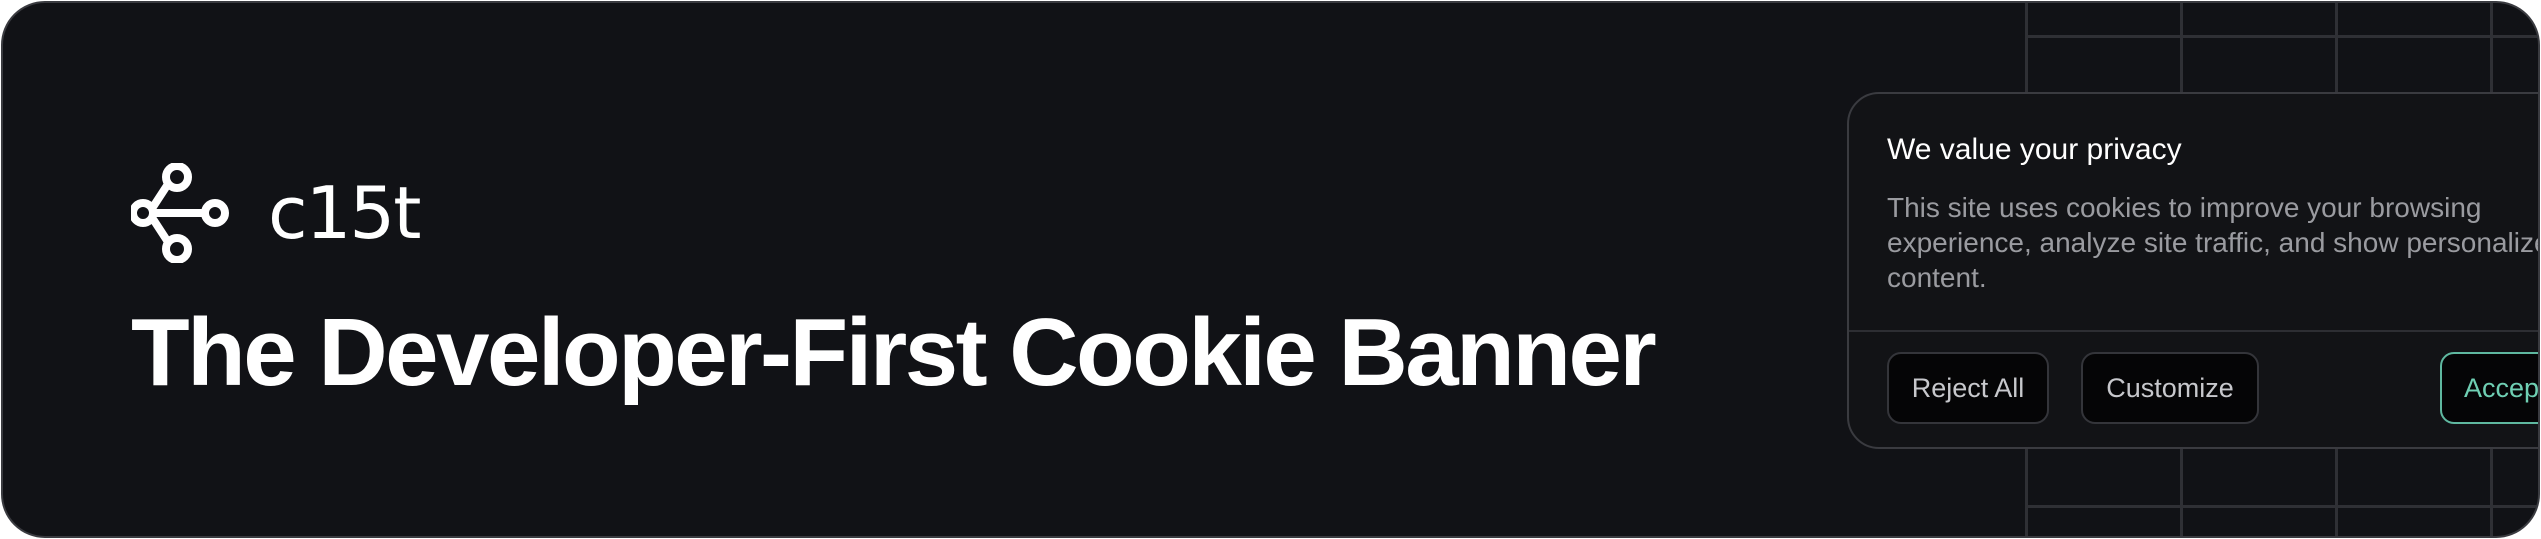  Describe the element at coordinates (344, 213) in the screenshot. I see `brand-wordmark: c15t` at that location.